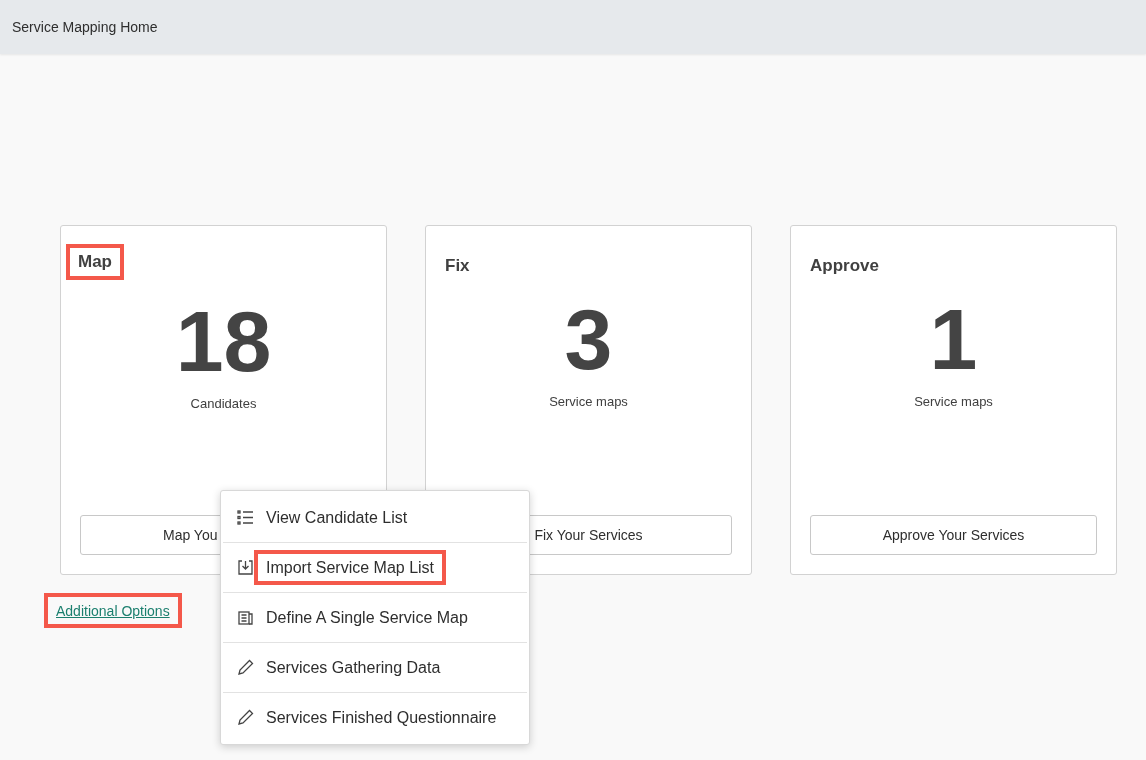 The width and height of the screenshot is (1146, 760). Describe the element at coordinates (953, 339) in the screenshot. I see `count-number: 1` at that location.